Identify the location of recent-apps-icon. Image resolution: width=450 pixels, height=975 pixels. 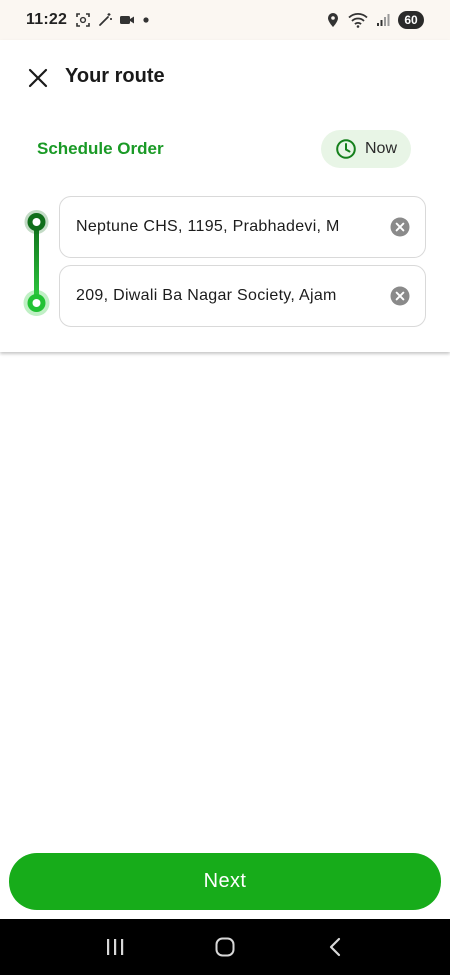
(115, 947).